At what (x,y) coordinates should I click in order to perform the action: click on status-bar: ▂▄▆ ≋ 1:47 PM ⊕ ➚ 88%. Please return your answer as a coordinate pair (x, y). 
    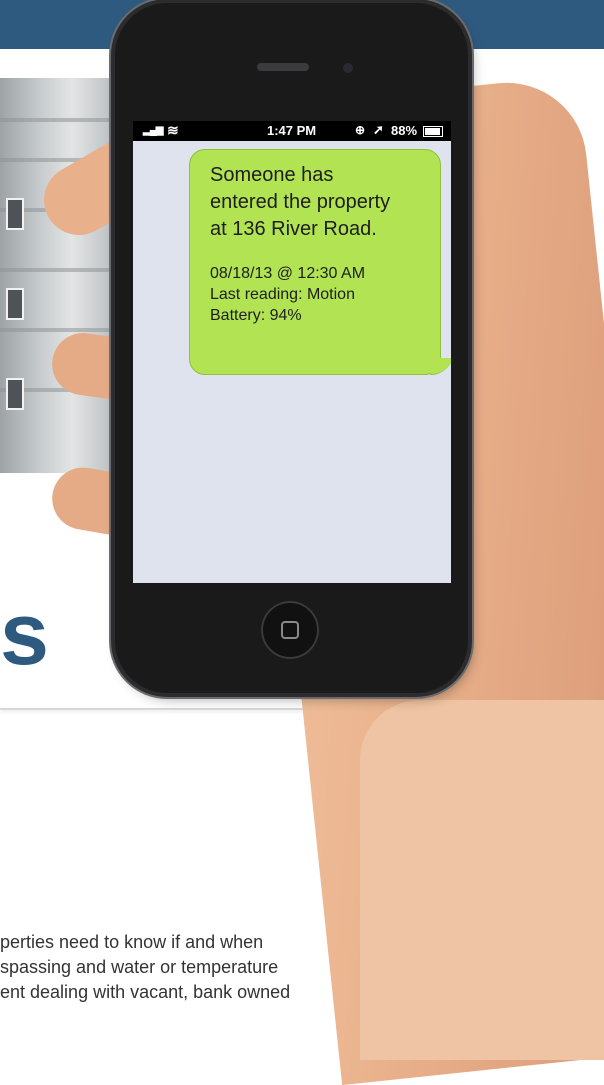
    Looking at the image, I should click on (292, 131).